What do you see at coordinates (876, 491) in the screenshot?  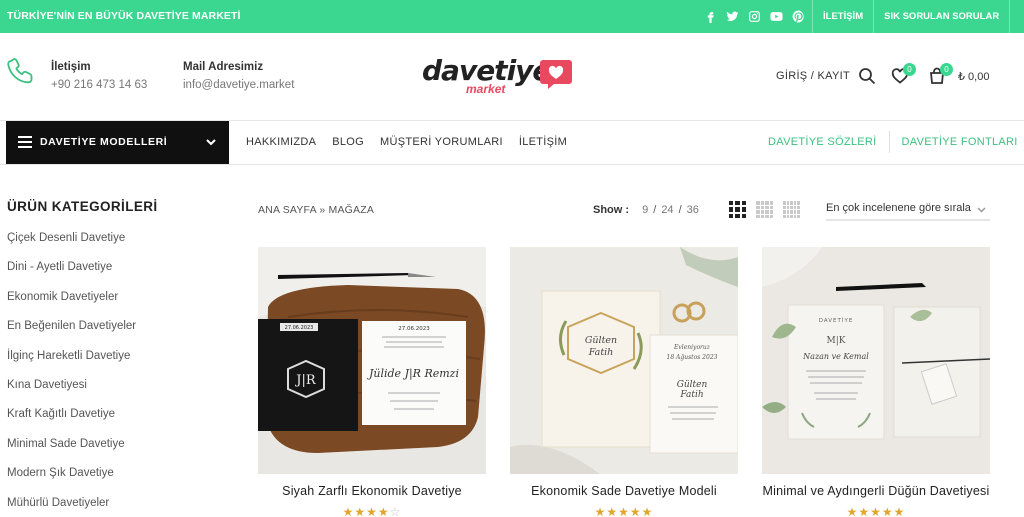 I see `product-name: Minimal ve Aydıngerli Düğün Davetiyesi` at bounding box center [876, 491].